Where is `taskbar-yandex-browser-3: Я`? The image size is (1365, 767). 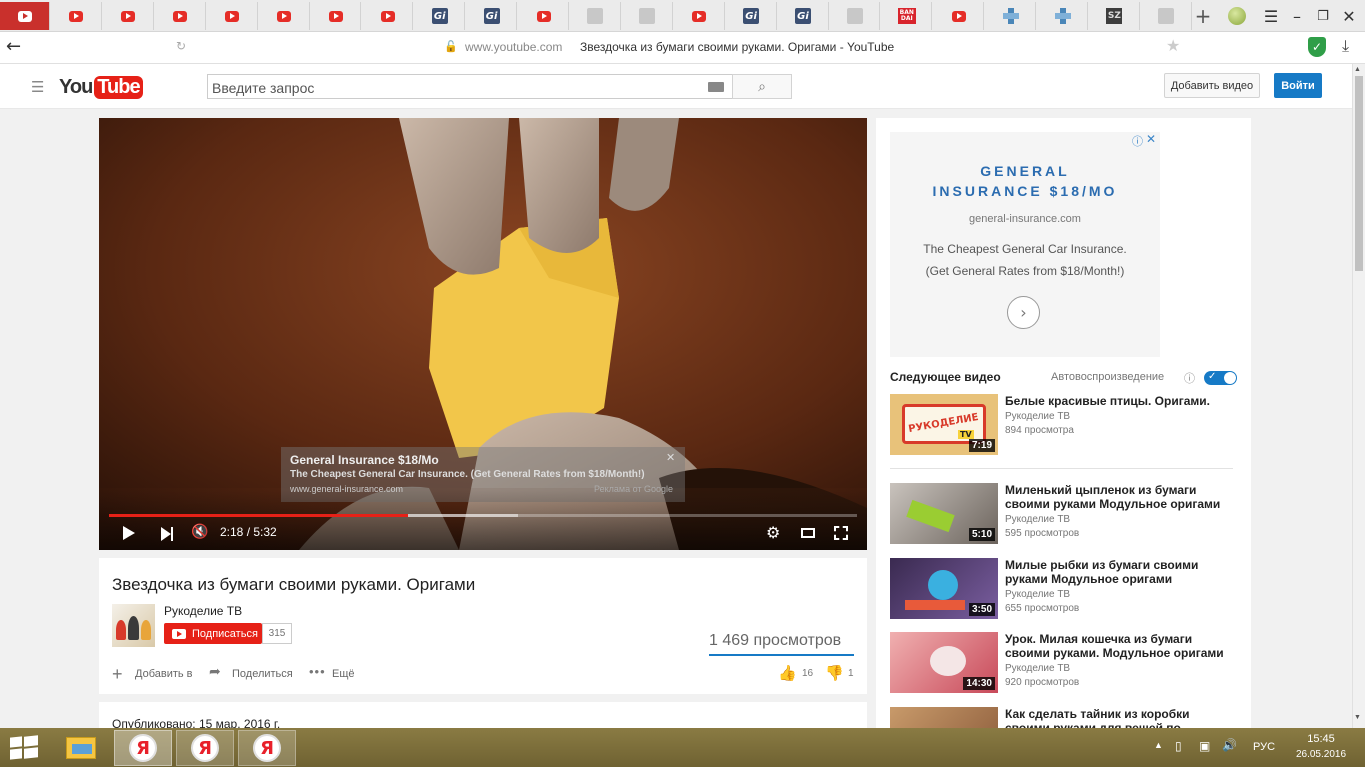
taskbar-yandex-browser-3: Я is located at coordinates (267, 748).